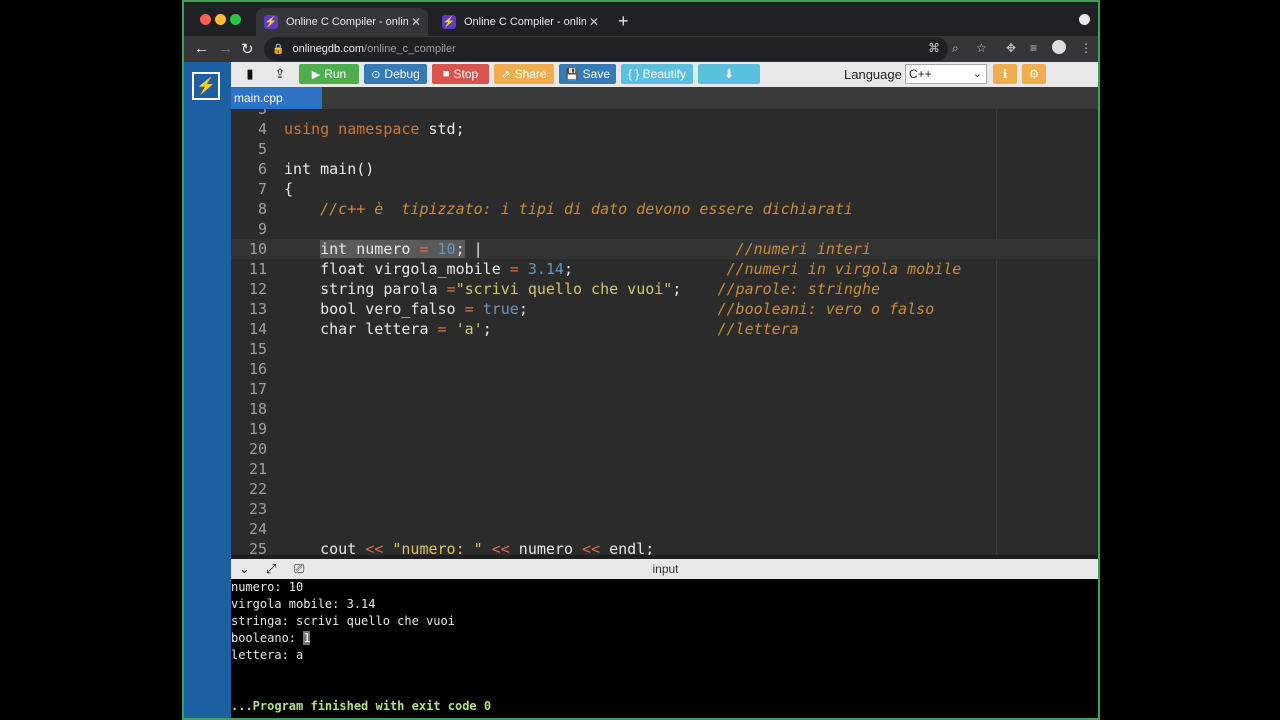 The width and height of the screenshot is (1280, 720). I want to click on code-line: 3, so click(664, 114).